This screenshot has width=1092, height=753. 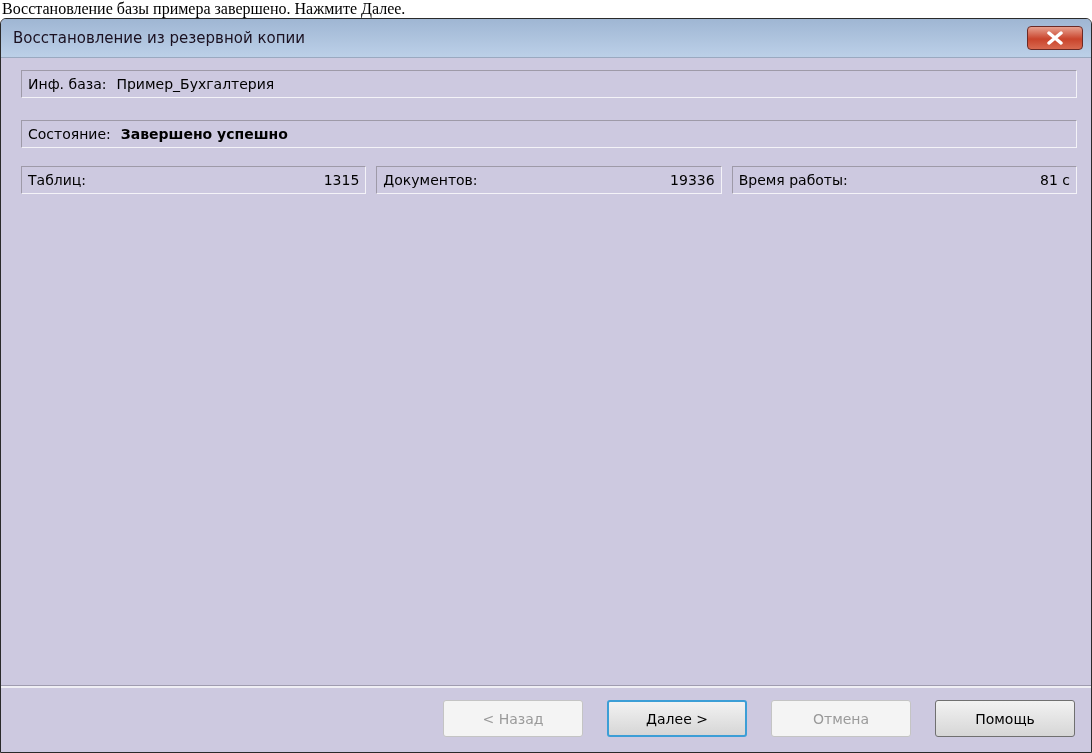 I want to click on status-value: Завершено успешно, so click(x=204, y=134).